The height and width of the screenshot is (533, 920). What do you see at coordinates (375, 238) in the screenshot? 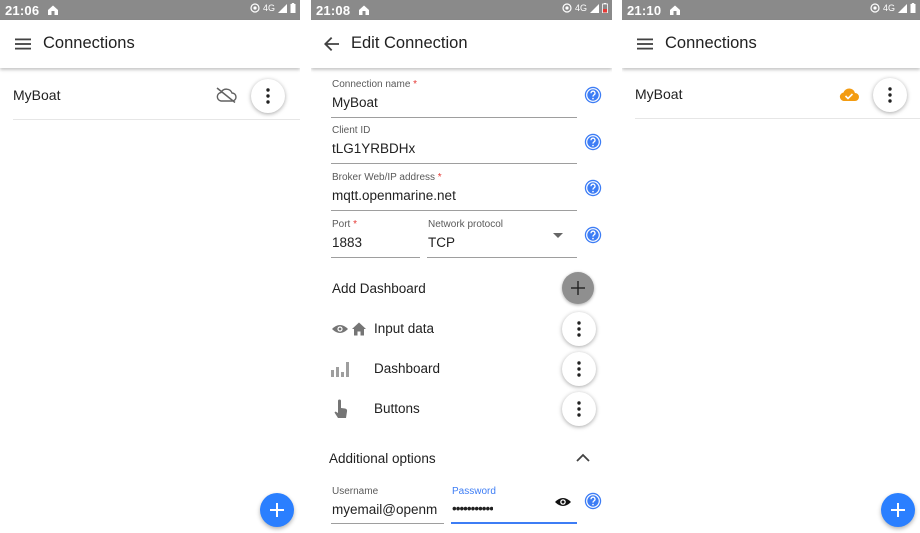
I see `port-field: Port * 1883` at bounding box center [375, 238].